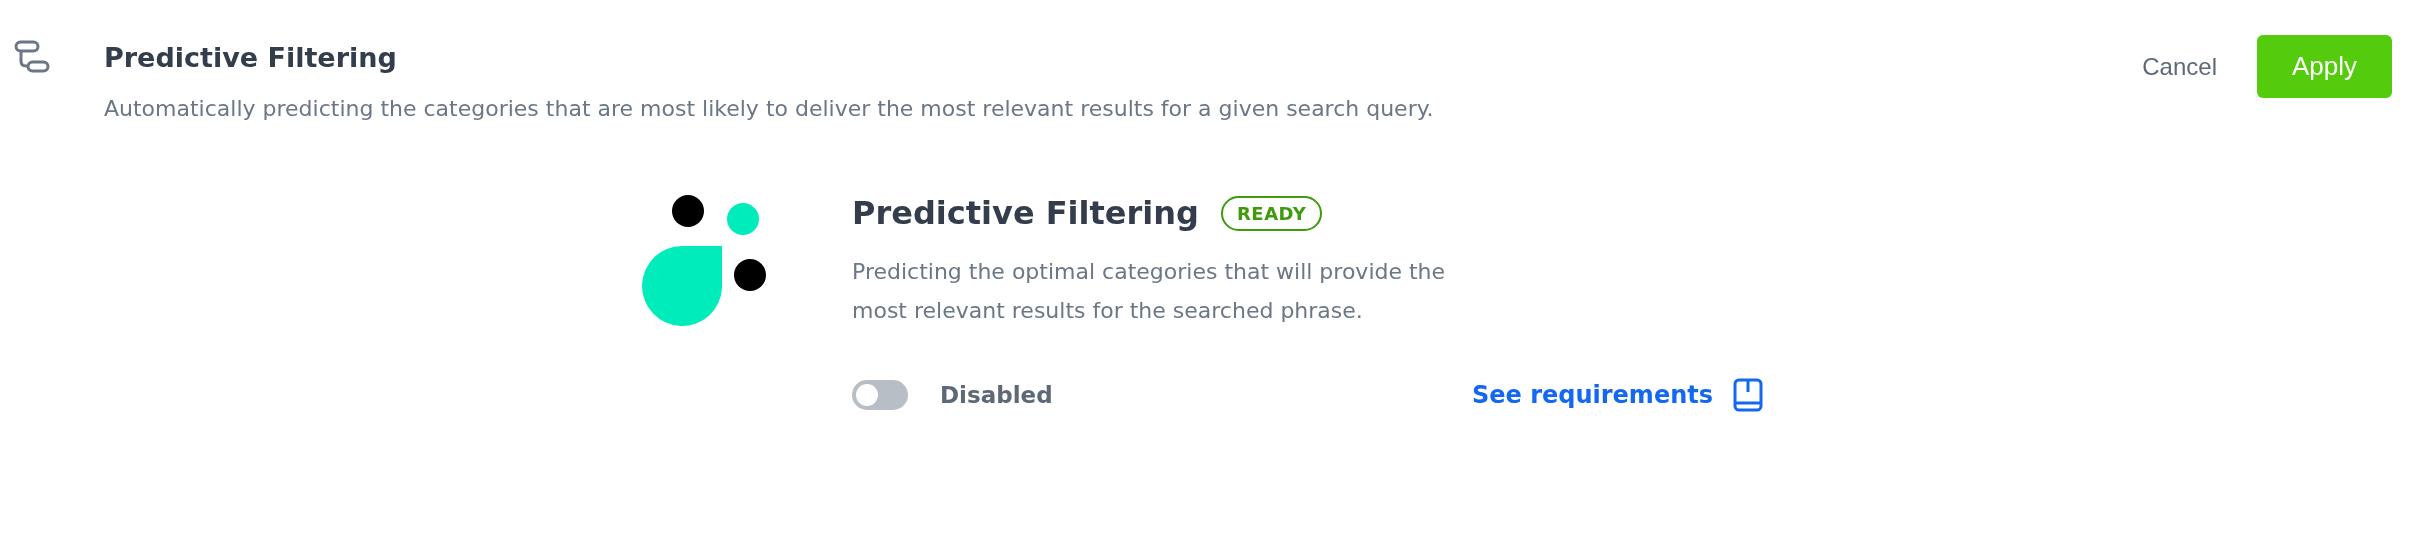 This screenshot has width=2416, height=548. Describe the element at coordinates (997, 395) in the screenshot. I see `toggle-label: Disabled` at that location.